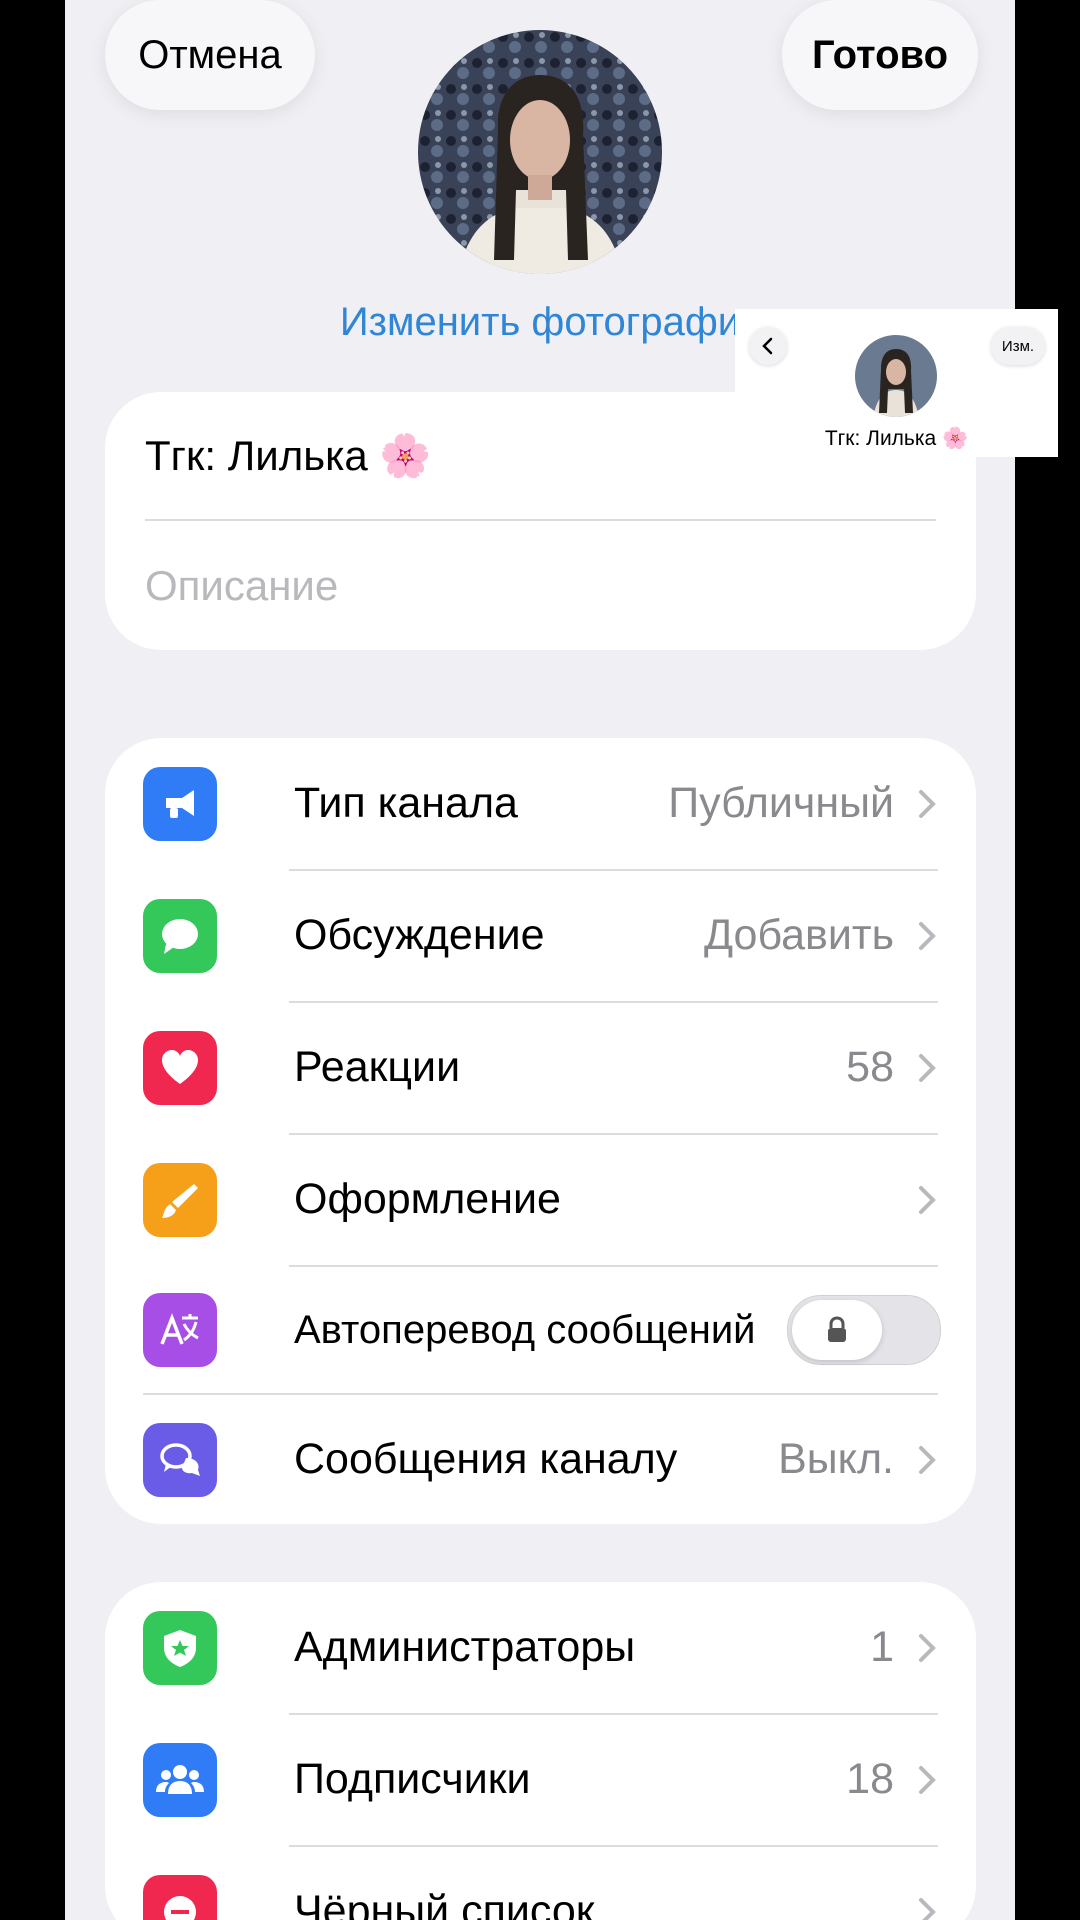 This screenshot has width=1080, height=1920. Describe the element at coordinates (180, 1199) in the screenshot. I see `brush-icon` at that location.